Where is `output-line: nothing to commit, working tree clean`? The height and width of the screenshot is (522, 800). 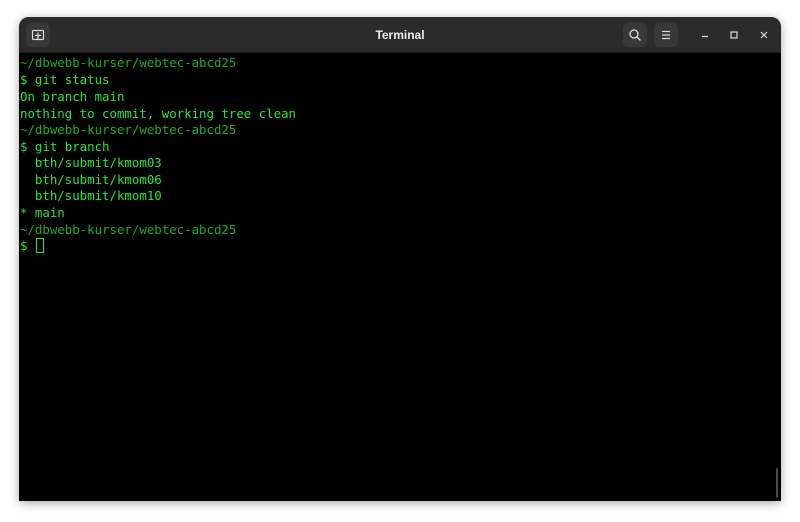 output-line: nothing to commit, working tree clean is located at coordinates (158, 113).